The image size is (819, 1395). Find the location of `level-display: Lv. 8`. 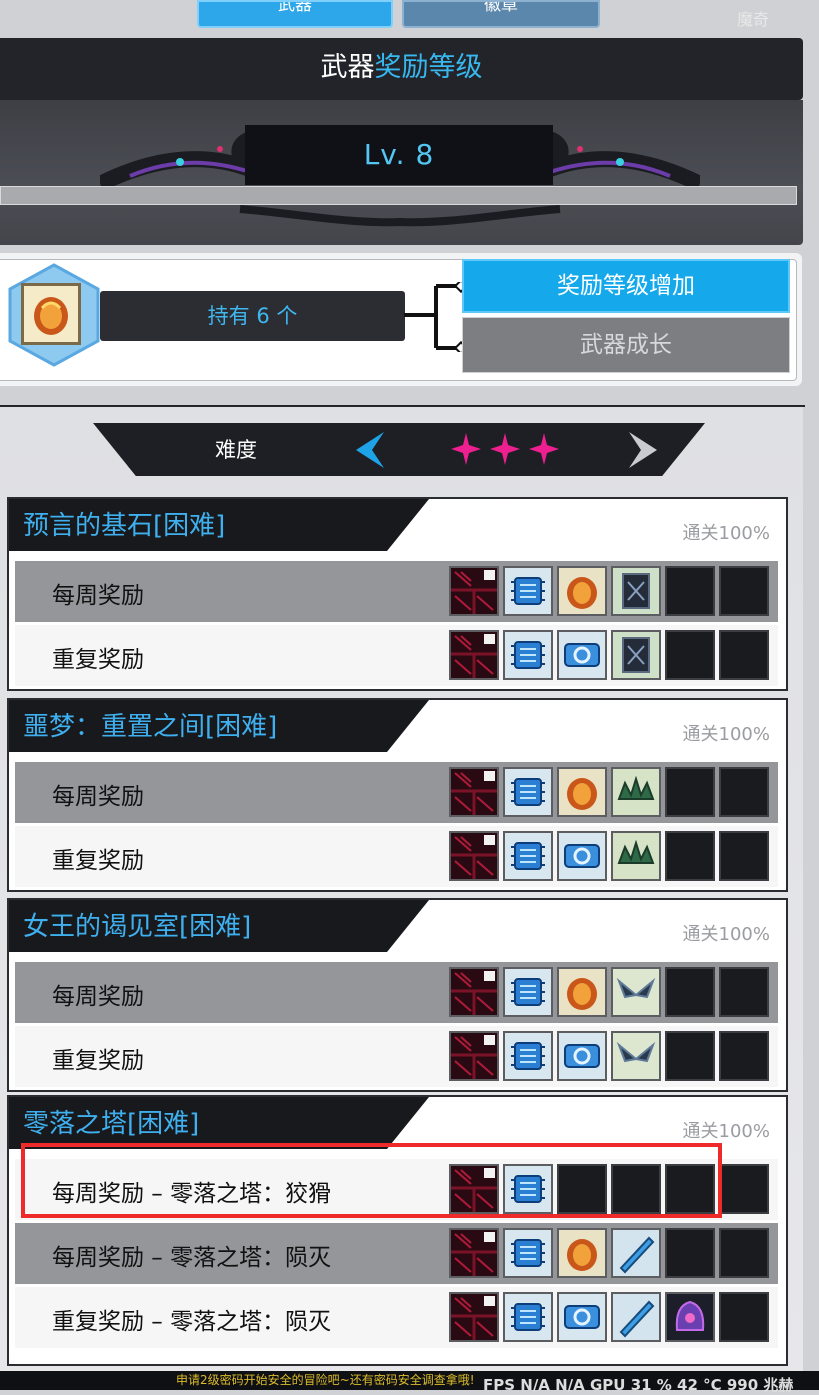

level-display: Lv. 8 is located at coordinates (399, 155).